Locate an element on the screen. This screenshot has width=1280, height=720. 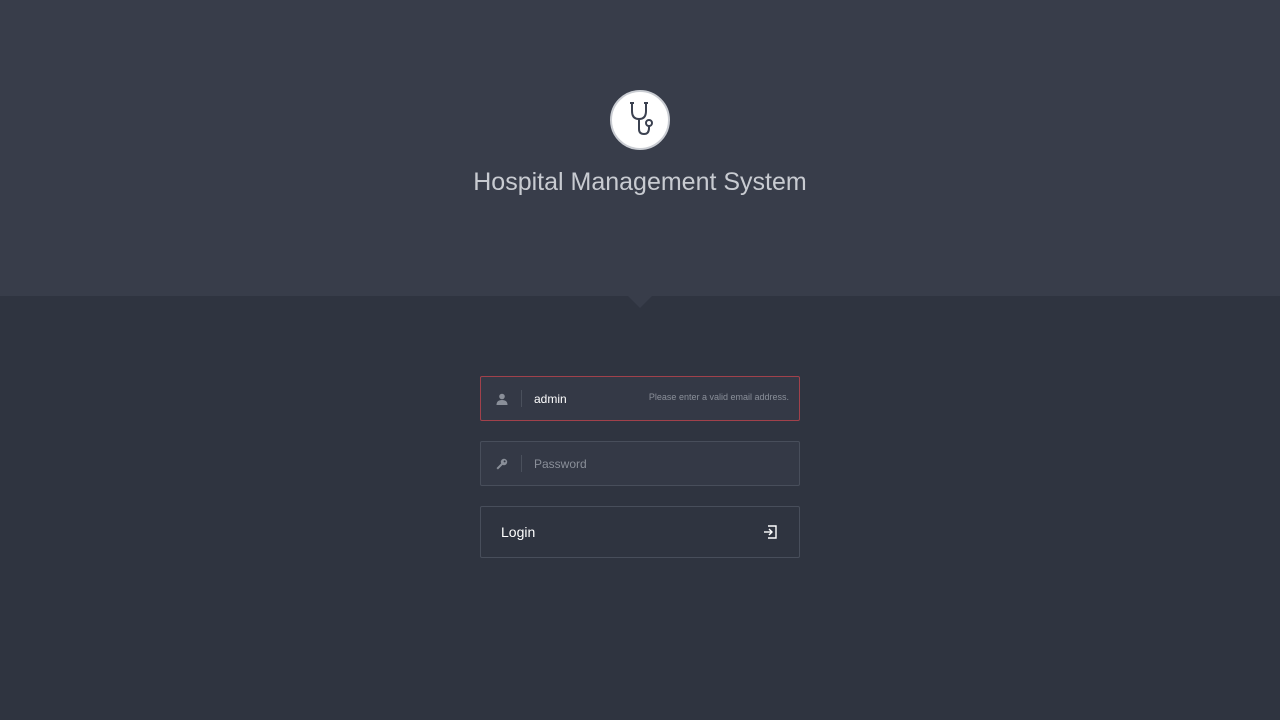
app-logo is located at coordinates (640, 120).